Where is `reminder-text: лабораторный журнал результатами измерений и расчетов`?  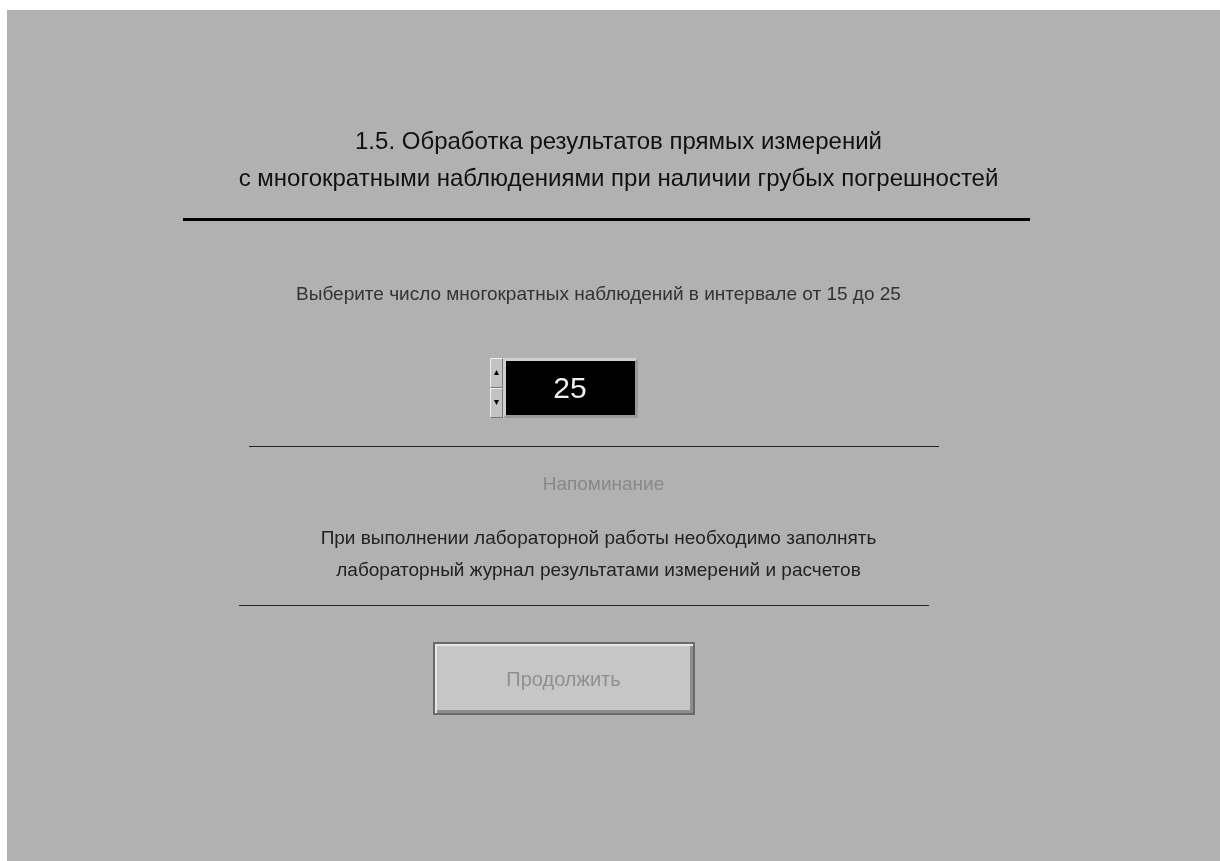
reminder-text: лабораторный журнал результатами измерений и расчетов is located at coordinates (598, 570).